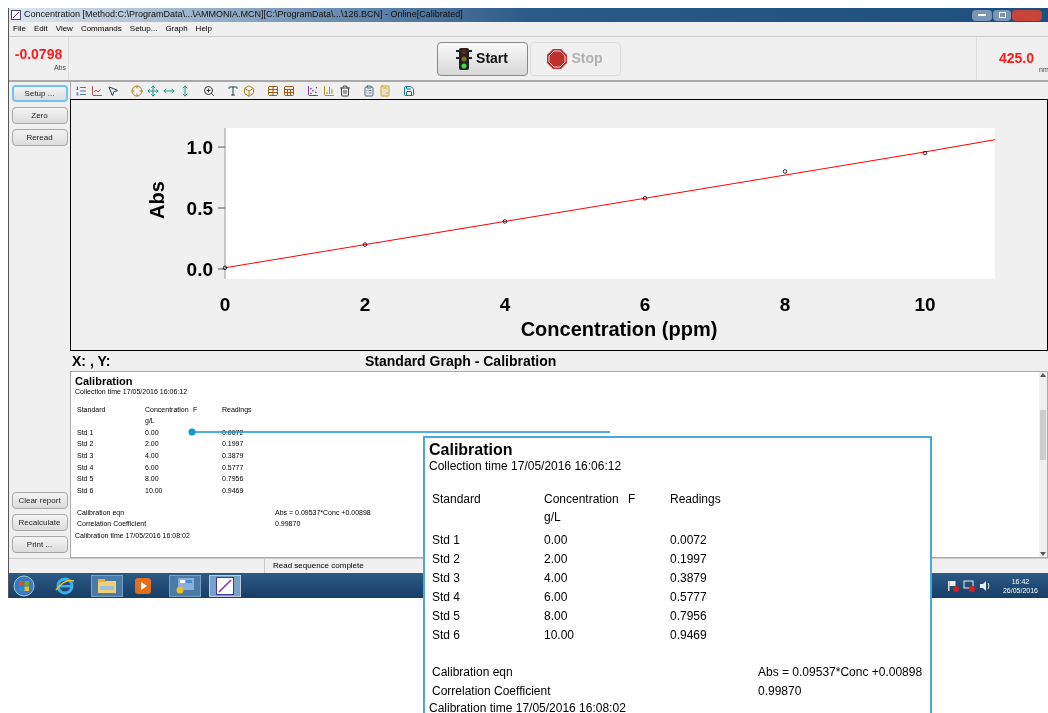  What do you see at coordinates (369, 90) in the screenshot?
I see `clipboard-icon` at bounding box center [369, 90].